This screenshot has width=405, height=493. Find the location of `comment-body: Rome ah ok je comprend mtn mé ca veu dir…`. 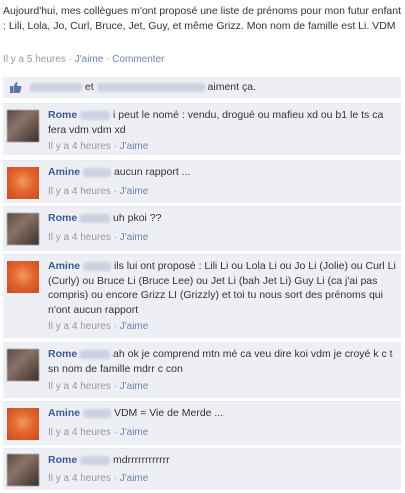

comment-body: Rome ah ok je comprend mtn mé ca veu dir… is located at coordinates (222, 361).